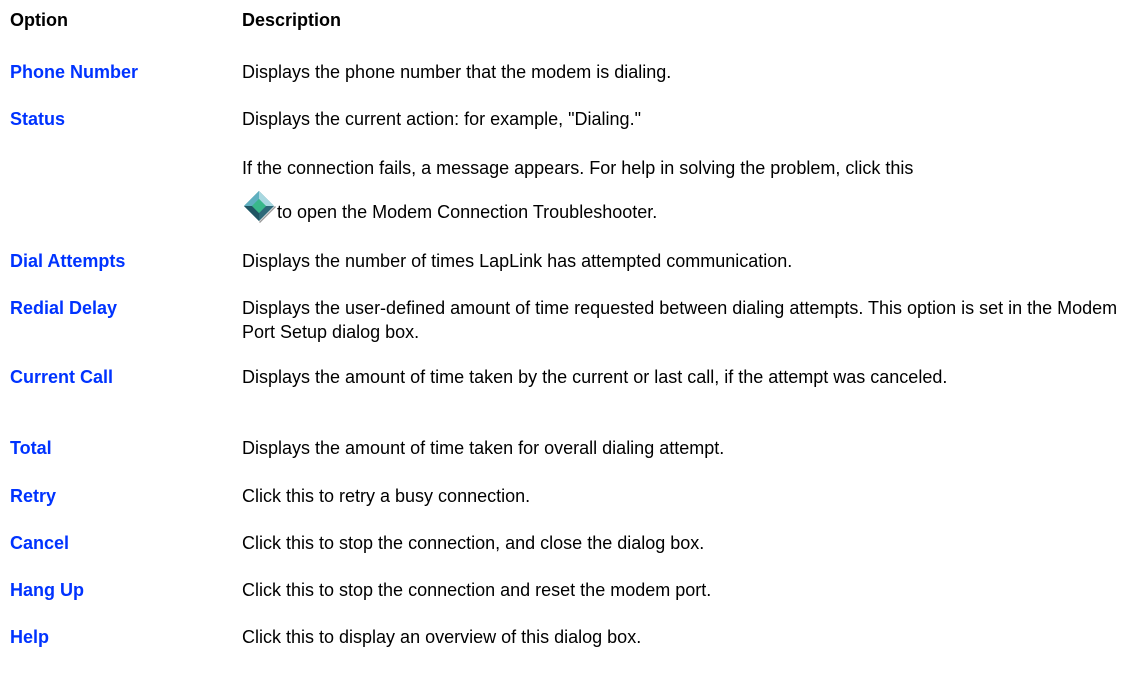  What do you see at coordinates (67, 261) in the screenshot?
I see `dial-attempts-link: Dial Attempts` at bounding box center [67, 261].